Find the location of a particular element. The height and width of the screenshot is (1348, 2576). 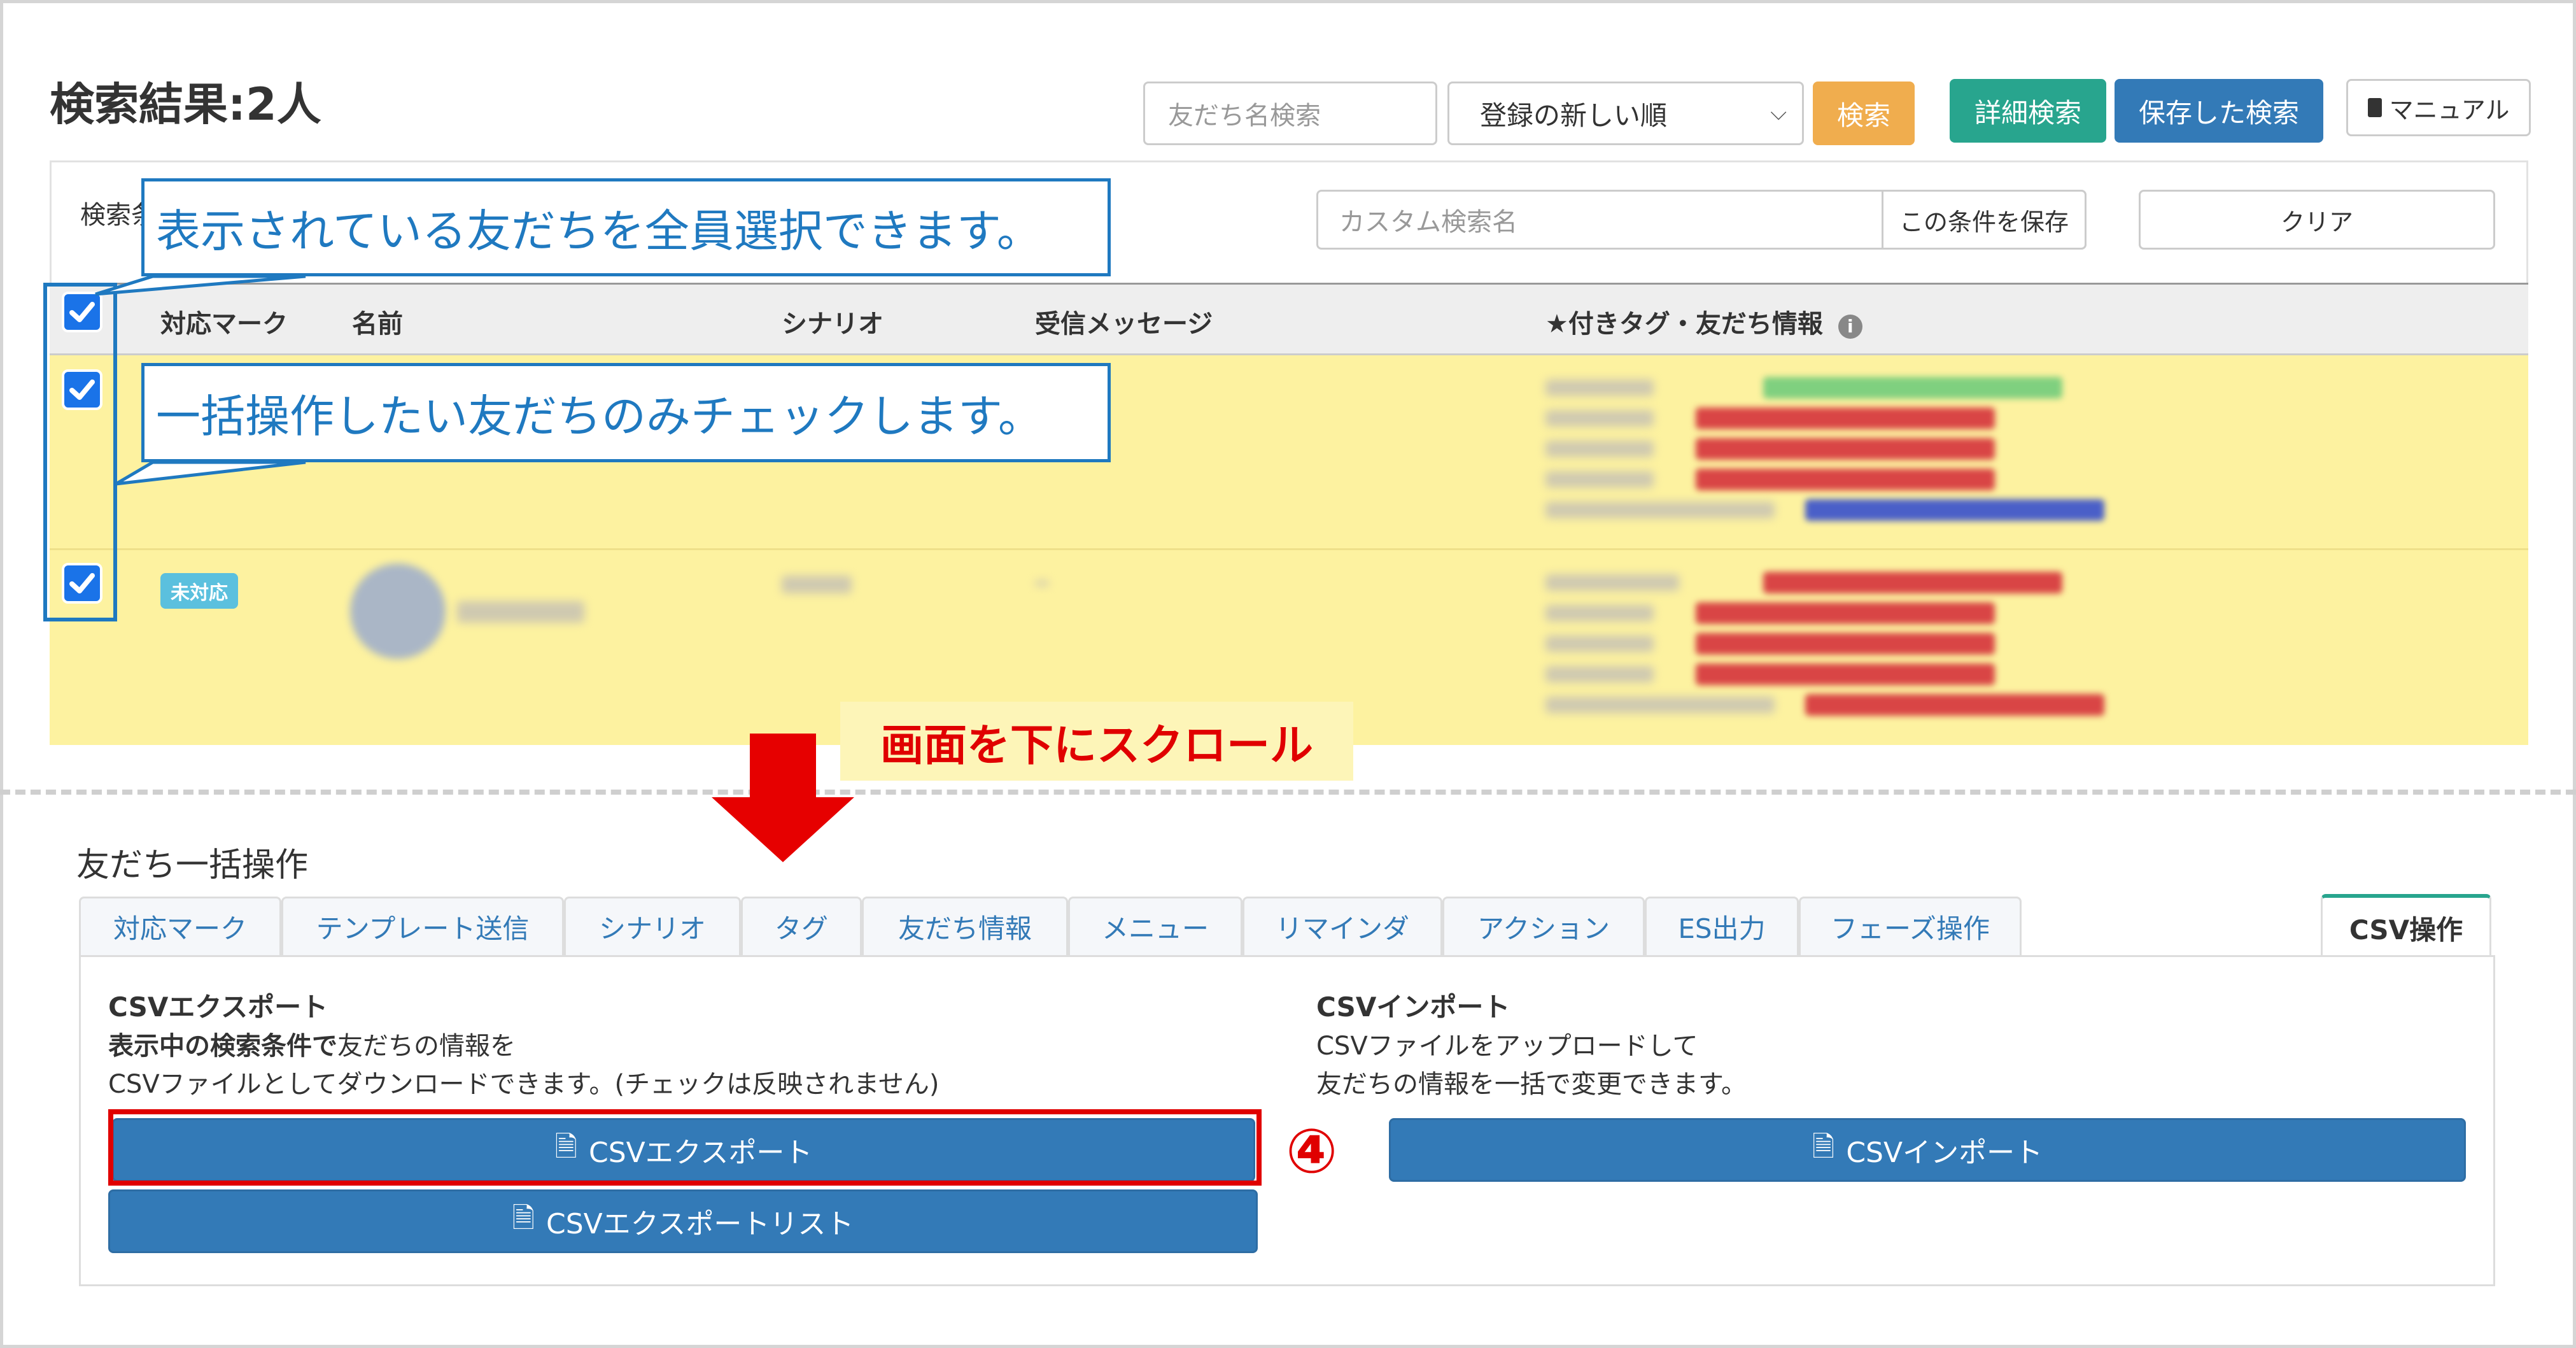

csv-import-button-label: CSVインポート is located at coordinates (1945, 1153).